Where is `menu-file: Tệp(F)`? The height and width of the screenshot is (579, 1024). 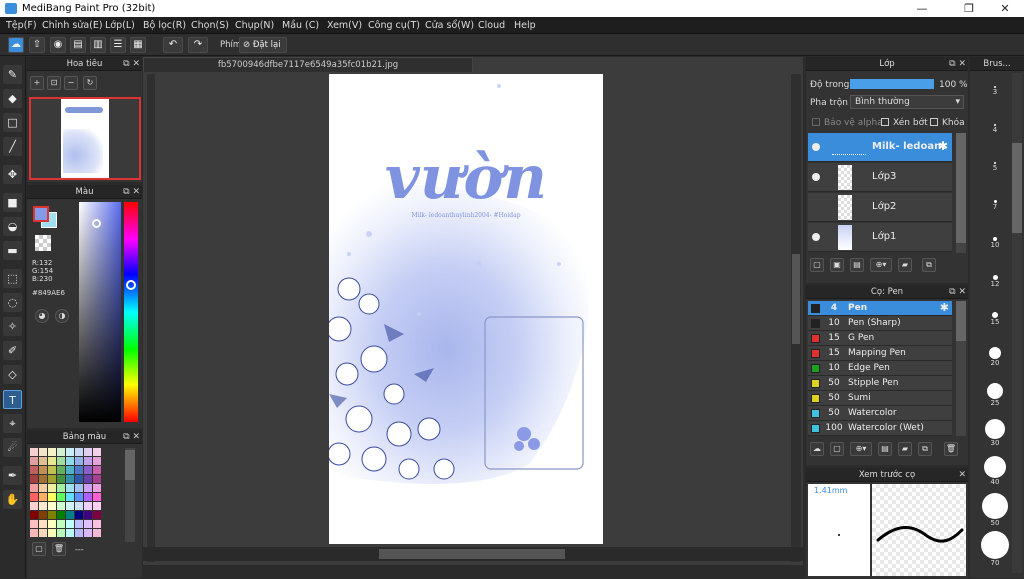 menu-file: Tệp(F) is located at coordinates (21, 25).